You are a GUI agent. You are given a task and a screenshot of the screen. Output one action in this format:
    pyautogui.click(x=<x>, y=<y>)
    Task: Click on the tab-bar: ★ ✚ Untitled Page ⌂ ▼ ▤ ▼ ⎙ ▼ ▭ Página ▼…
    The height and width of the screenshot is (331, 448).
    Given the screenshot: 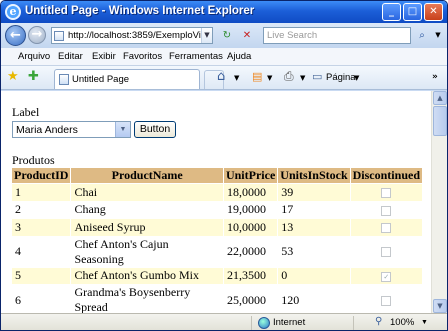 What is the action you would take?
    pyautogui.click(x=224, y=78)
    